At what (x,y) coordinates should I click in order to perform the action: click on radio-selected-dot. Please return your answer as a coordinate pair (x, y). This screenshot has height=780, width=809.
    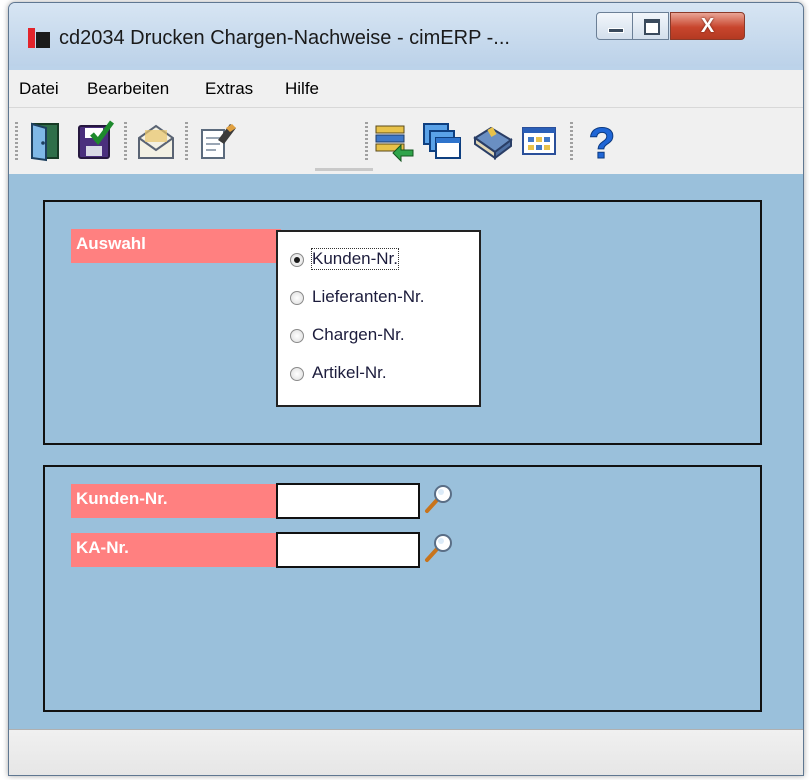
    Looking at the image, I should click on (297, 260).